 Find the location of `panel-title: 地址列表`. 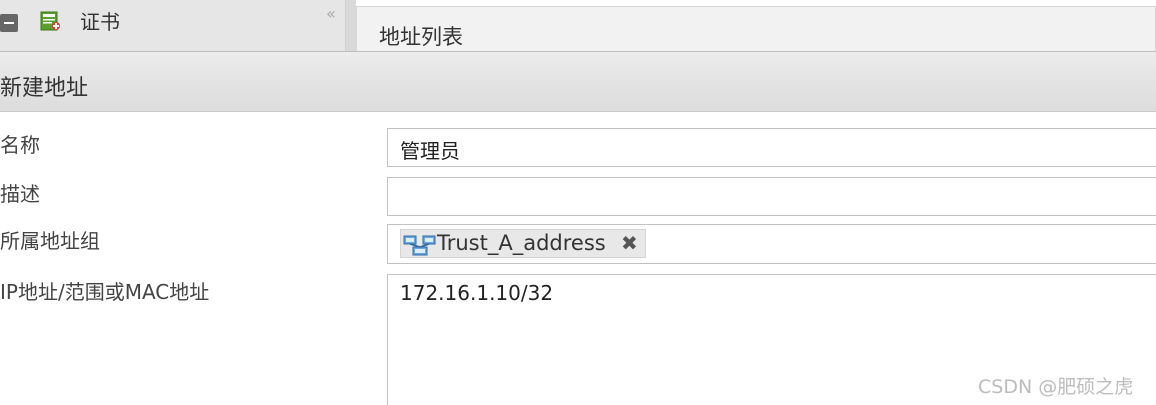

panel-title: 地址列表 is located at coordinates (421, 37).